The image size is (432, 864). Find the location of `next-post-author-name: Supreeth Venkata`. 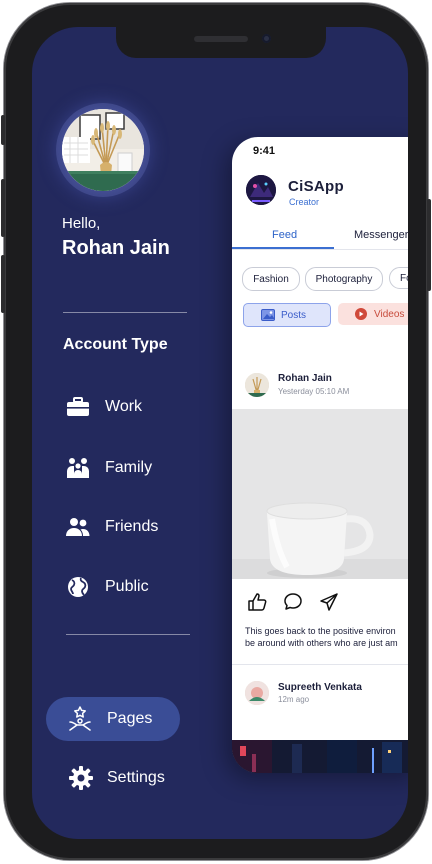

next-post-author-name: Supreeth Venkata is located at coordinates (320, 687).